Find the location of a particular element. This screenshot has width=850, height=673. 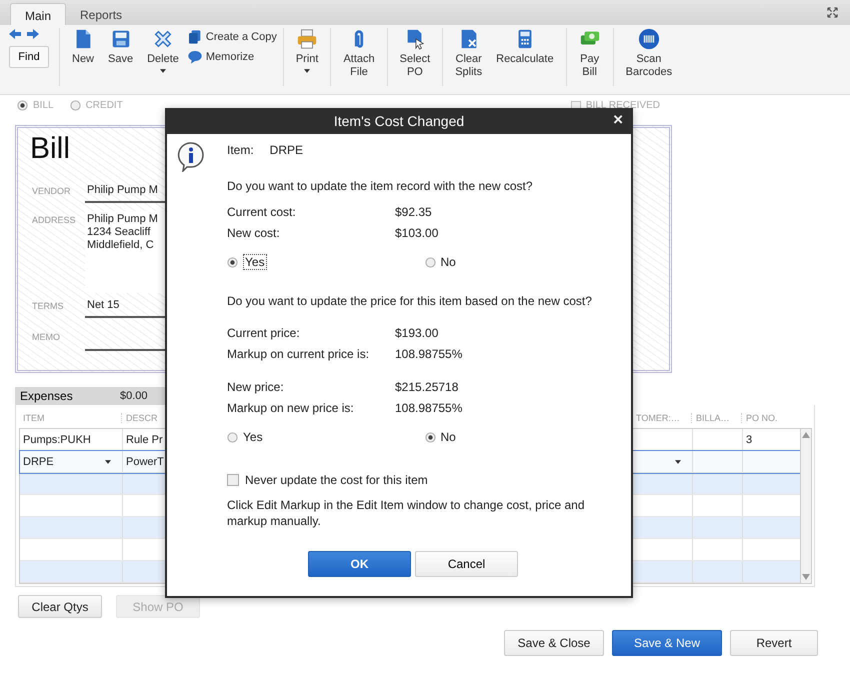

forward-arrow-icon is located at coordinates (33, 34).